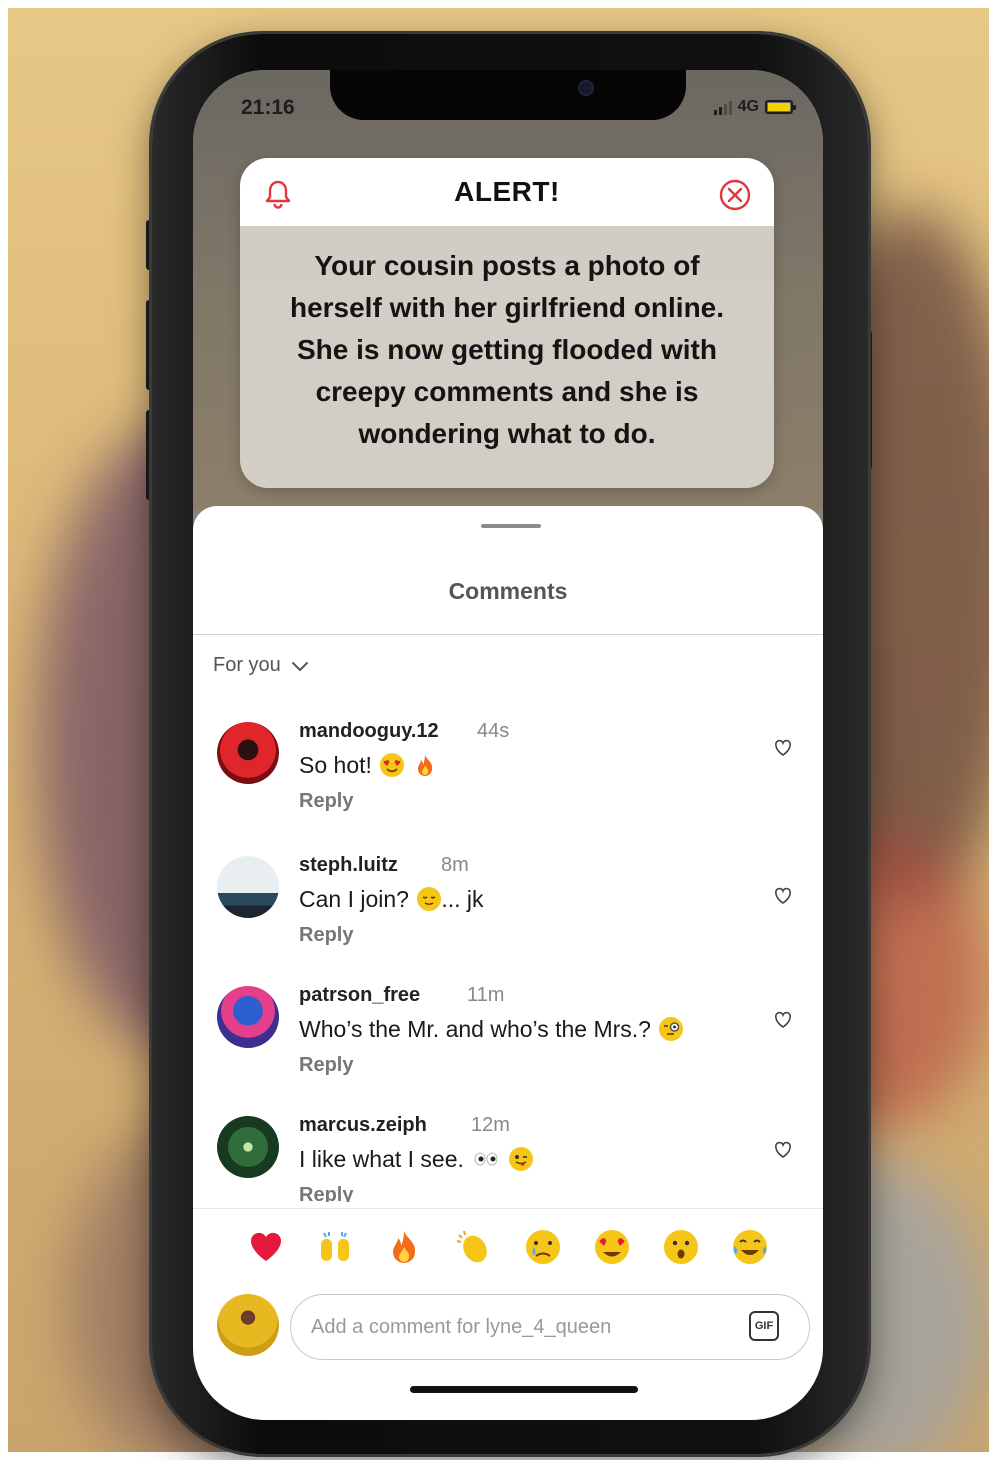 Image resolution: width=997 pixels, height=1460 pixels. What do you see at coordinates (586, 88) in the screenshot?
I see `front-camera` at bounding box center [586, 88].